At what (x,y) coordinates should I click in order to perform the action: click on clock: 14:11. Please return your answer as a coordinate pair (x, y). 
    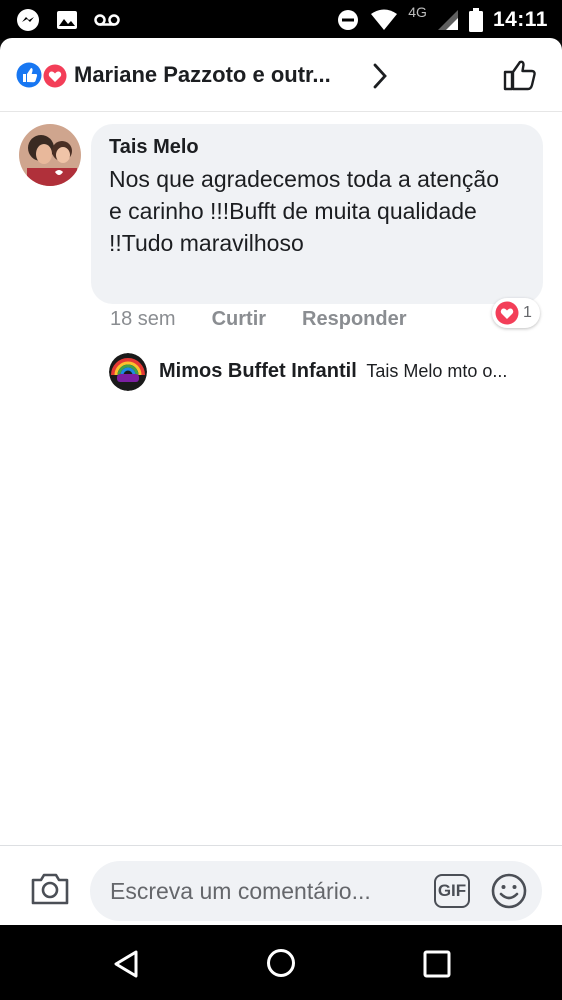
    Looking at the image, I should click on (520, 19).